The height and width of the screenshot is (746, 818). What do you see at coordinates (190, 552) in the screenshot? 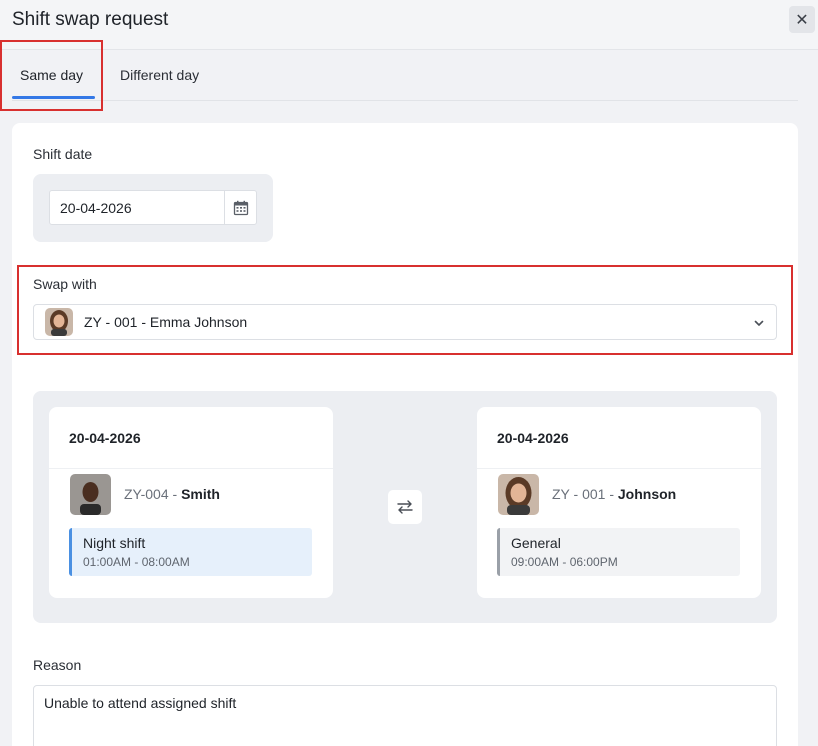
I see `shift-info: Night shift 01:00AM - 08:00AM` at bounding box center [190, 552].